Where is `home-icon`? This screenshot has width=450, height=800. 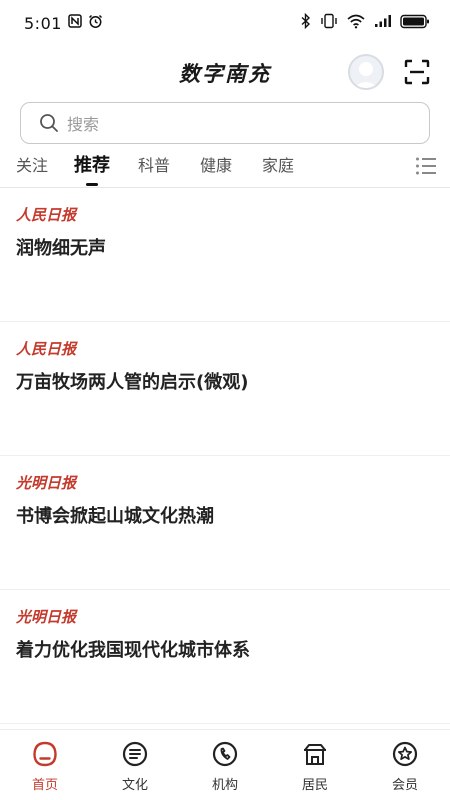
home-icon is located at coordinates (45, 754).